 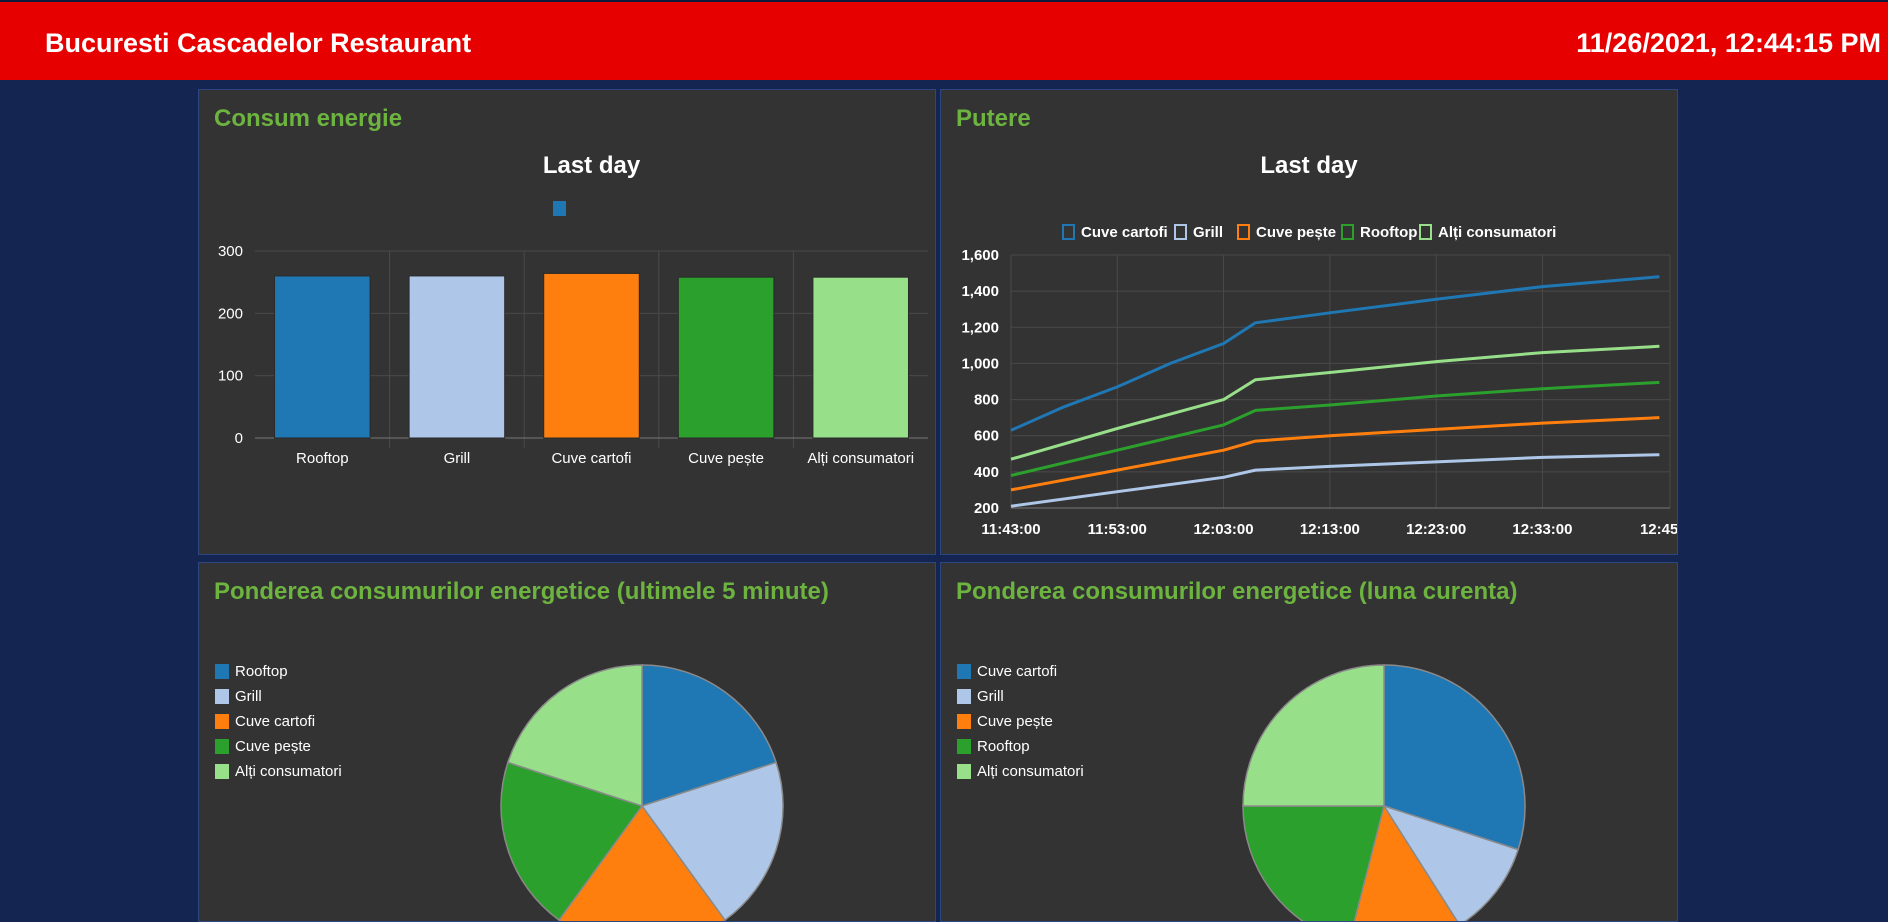 What do you see at coordinates (1542, 529) in the screenshot?
I see `x-tick-label: 12:33:00` at bounding box center [1542, 529].